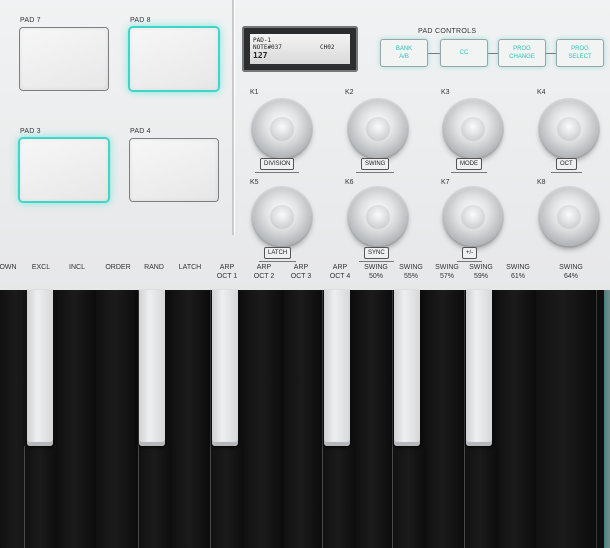 The width and height of the screenshot is (610, 548). Describe the element at coordinates (227, 272) in the screenshot. I see `key-label: ARP OCT 1` at that location.